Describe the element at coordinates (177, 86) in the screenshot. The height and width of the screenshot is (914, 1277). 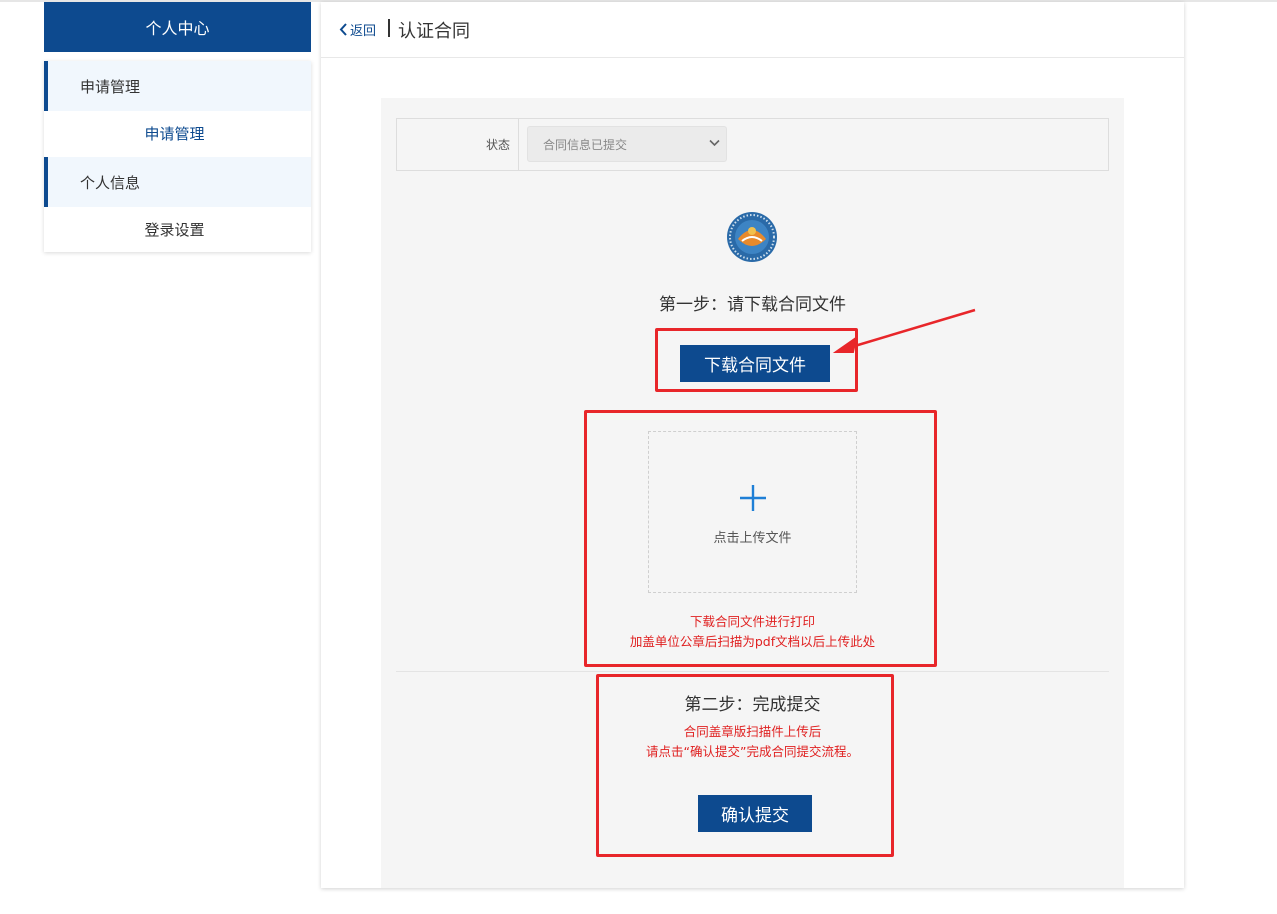
I see `sidebar-group-application: 申请管理` at that location.